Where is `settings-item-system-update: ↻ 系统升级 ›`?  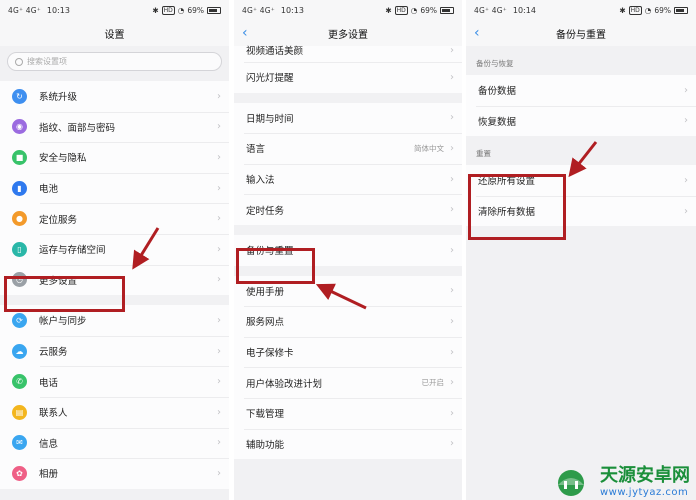
settings-item-system-update: ↻ 系统升级 › is located at coordinates (114, 96).